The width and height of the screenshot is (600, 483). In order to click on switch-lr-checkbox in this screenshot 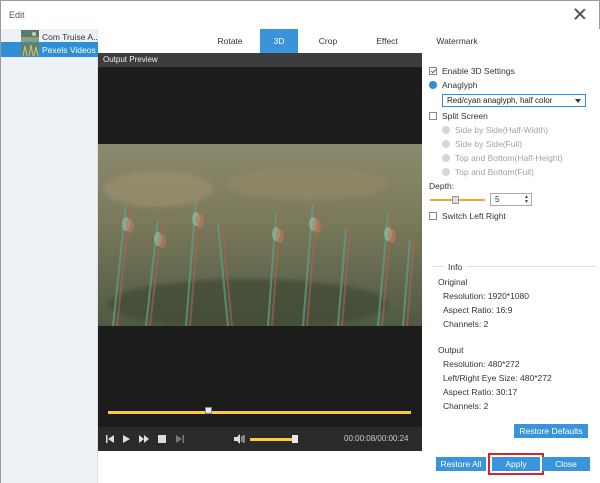, I will do `click(433, 216)`.